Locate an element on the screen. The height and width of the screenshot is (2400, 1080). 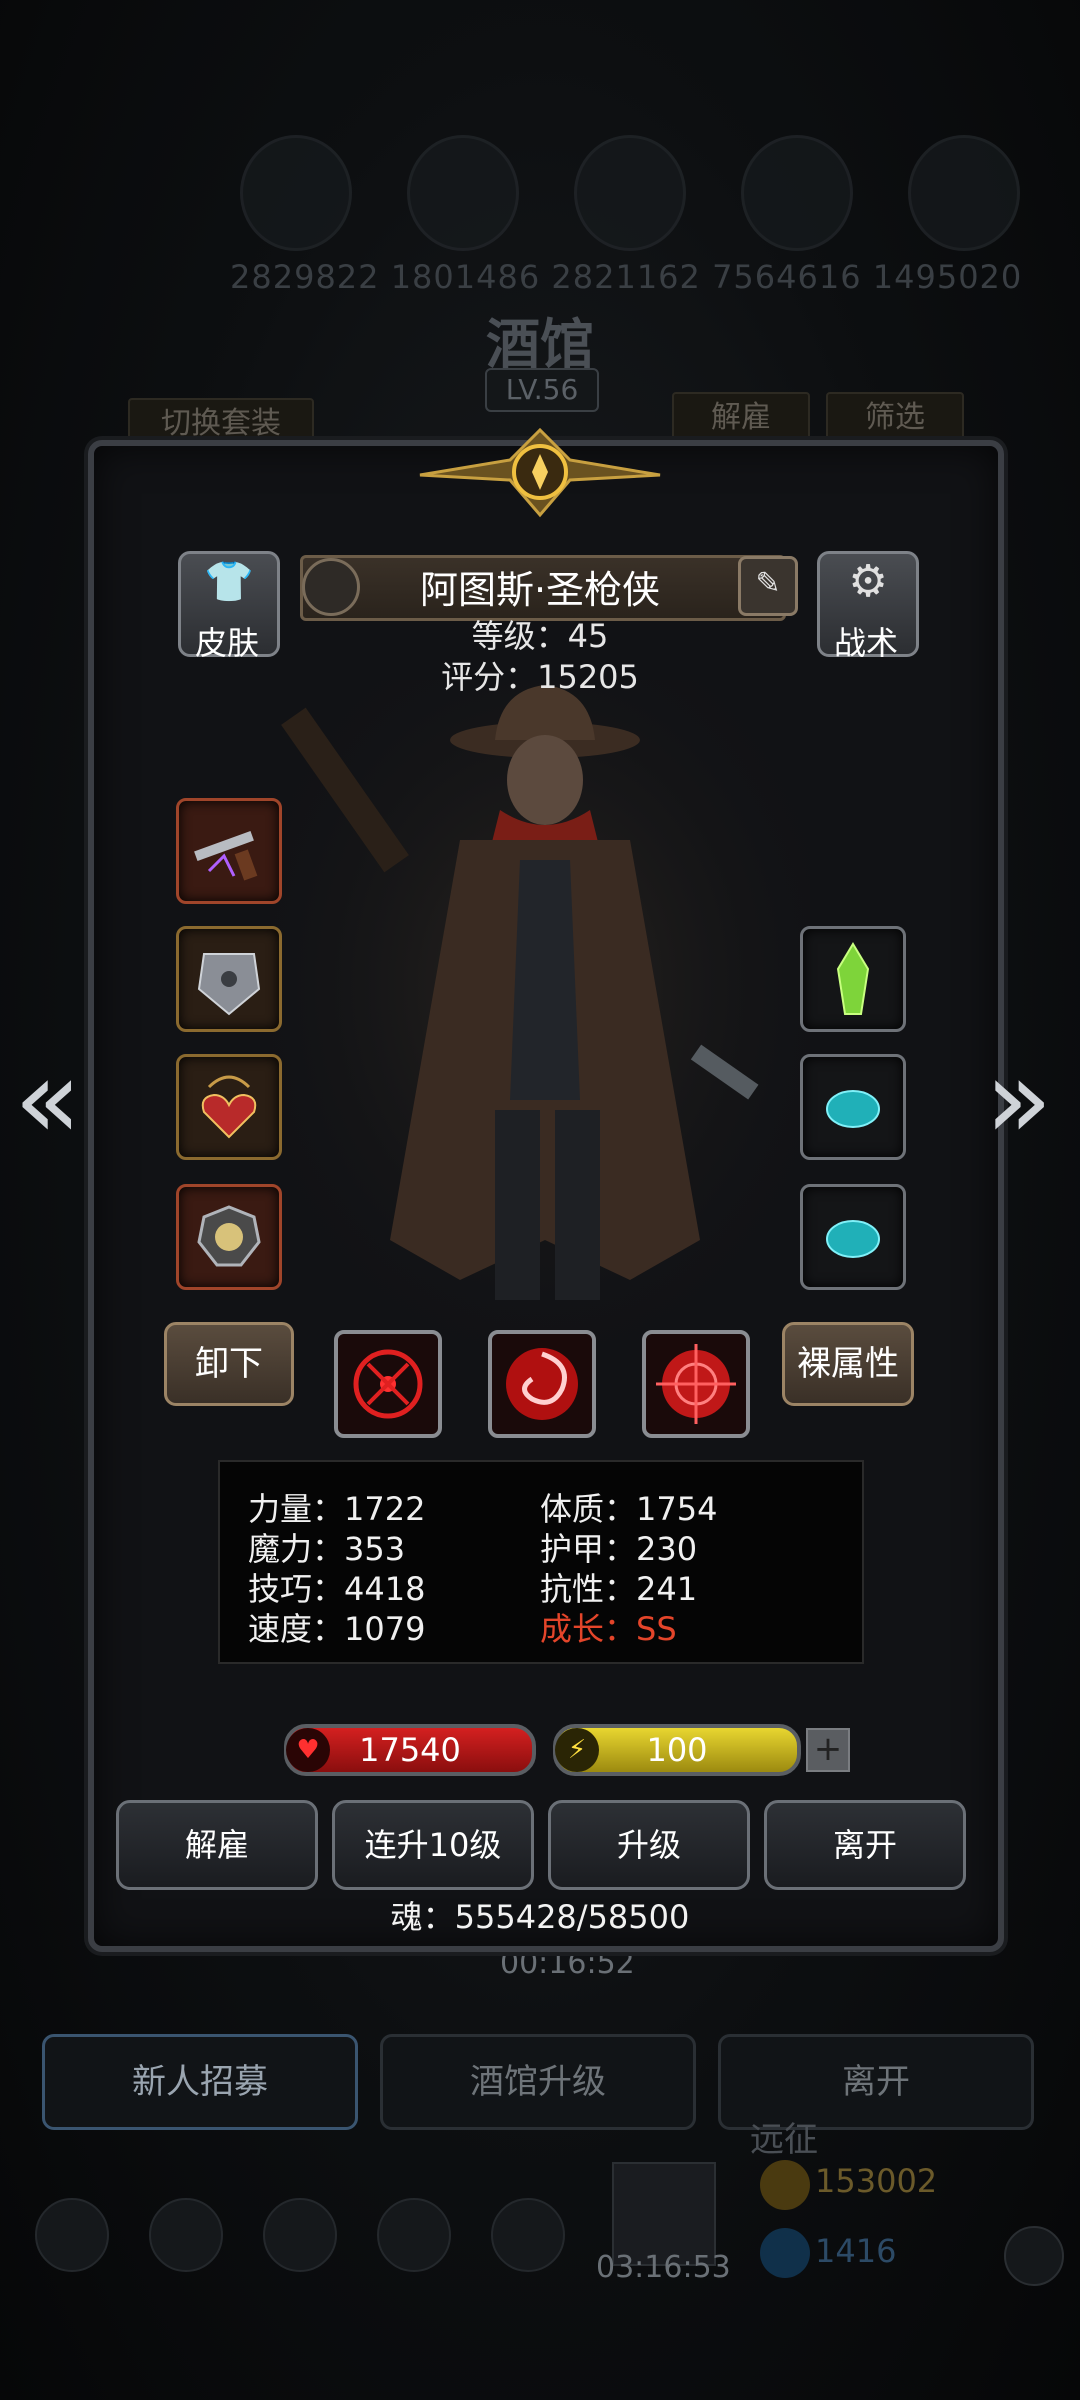
energy-value: 100 is located at coordinates (677, 1750).